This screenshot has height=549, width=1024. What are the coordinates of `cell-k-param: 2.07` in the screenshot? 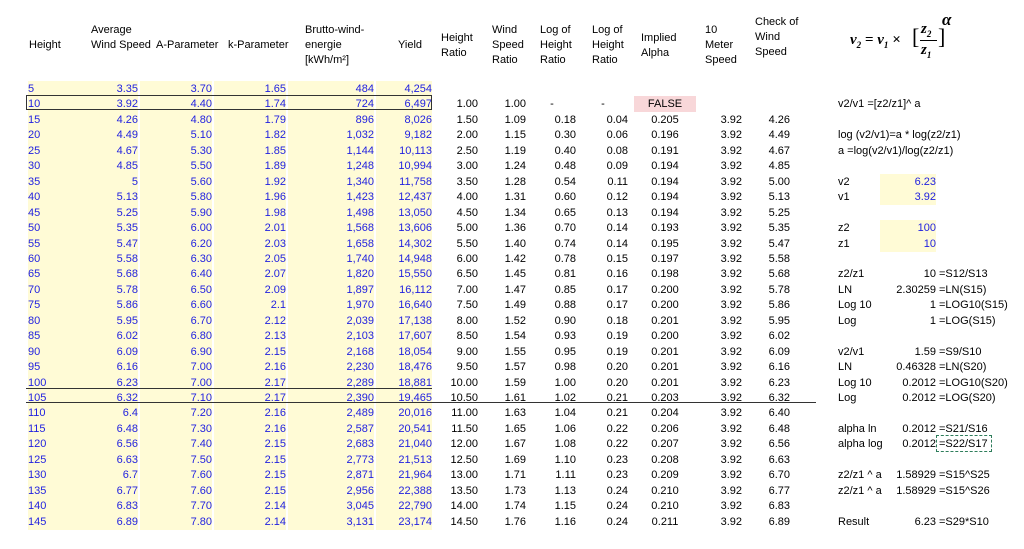 It's located at (250, 274).